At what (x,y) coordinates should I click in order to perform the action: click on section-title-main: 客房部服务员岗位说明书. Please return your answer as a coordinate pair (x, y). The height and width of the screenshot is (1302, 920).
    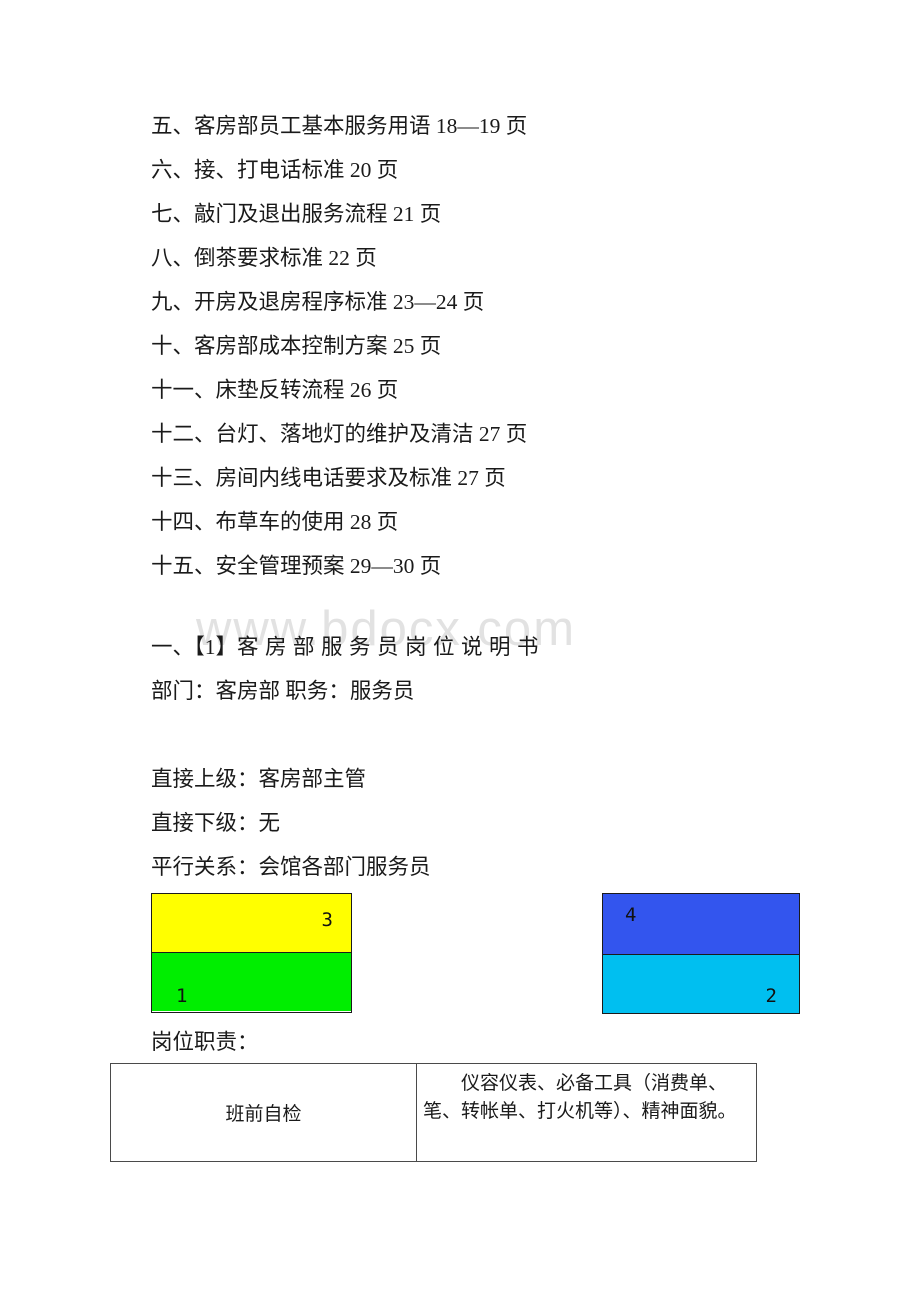
    Looking at the image, I should click on (391, 647).